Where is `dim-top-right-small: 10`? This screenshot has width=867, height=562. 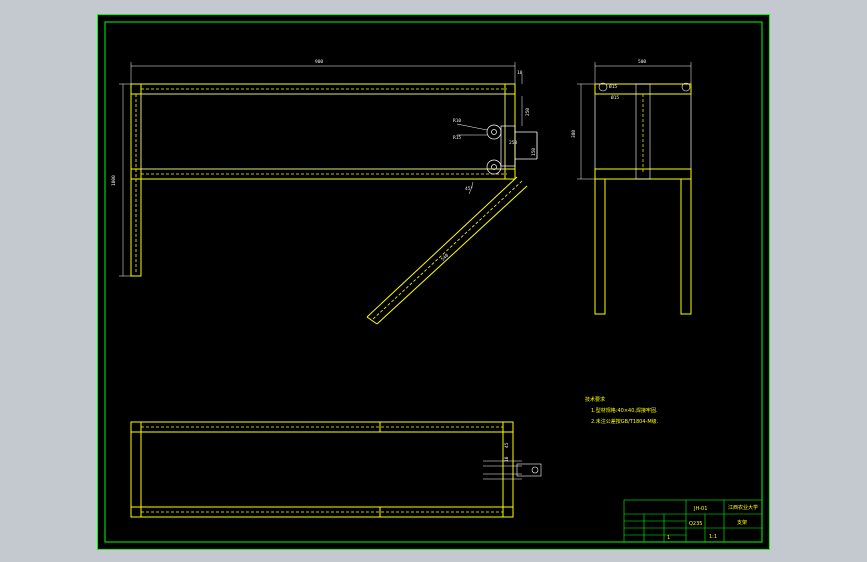
dim-top-right-small: 10 is located at coordinates (520, 73).